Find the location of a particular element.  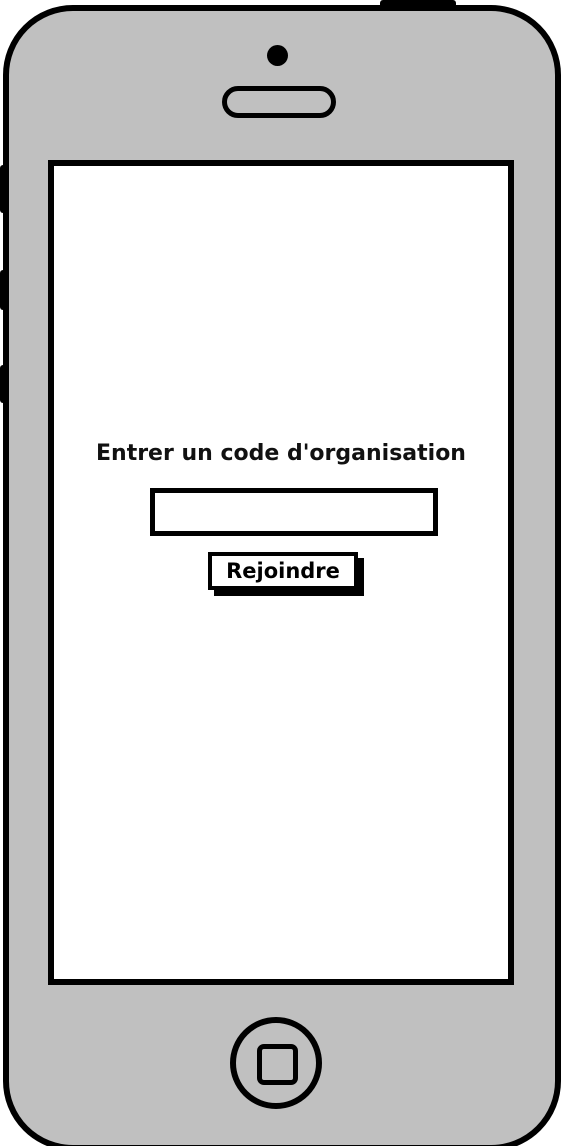

home-button is located at coordinates (276, 1063).